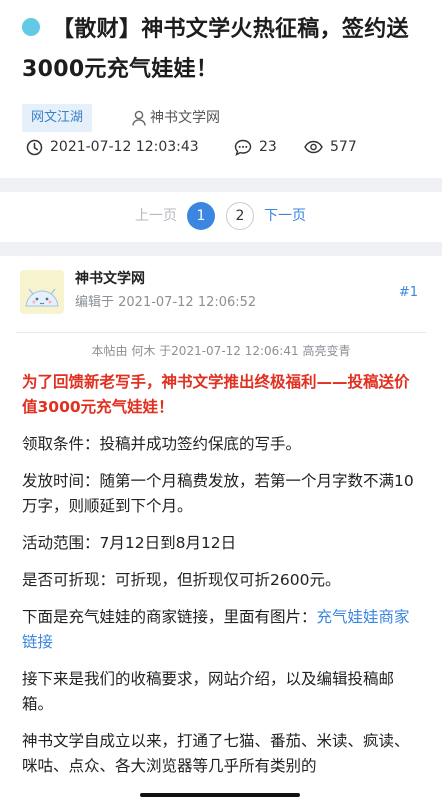 The height and width of the screenshot is (800, 442). Describe the element at coordinates (408, 292) in the screenshot. I see `floor-number: #1` at that location.